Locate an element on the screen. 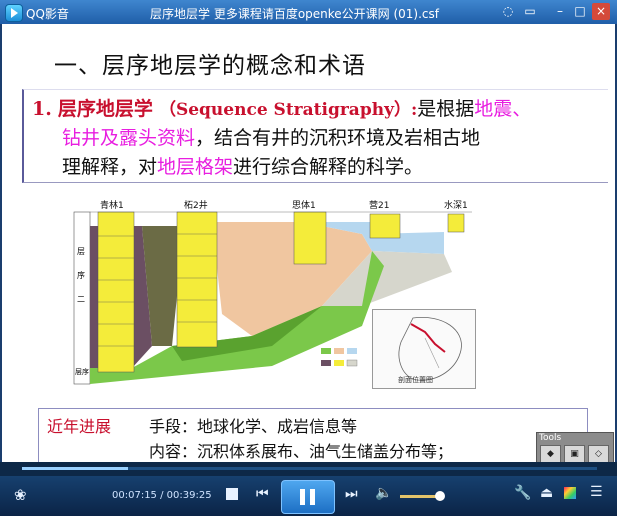 The height and width of the screenshot is (516, 617). volume-knob is located at coordinates (439, 496).